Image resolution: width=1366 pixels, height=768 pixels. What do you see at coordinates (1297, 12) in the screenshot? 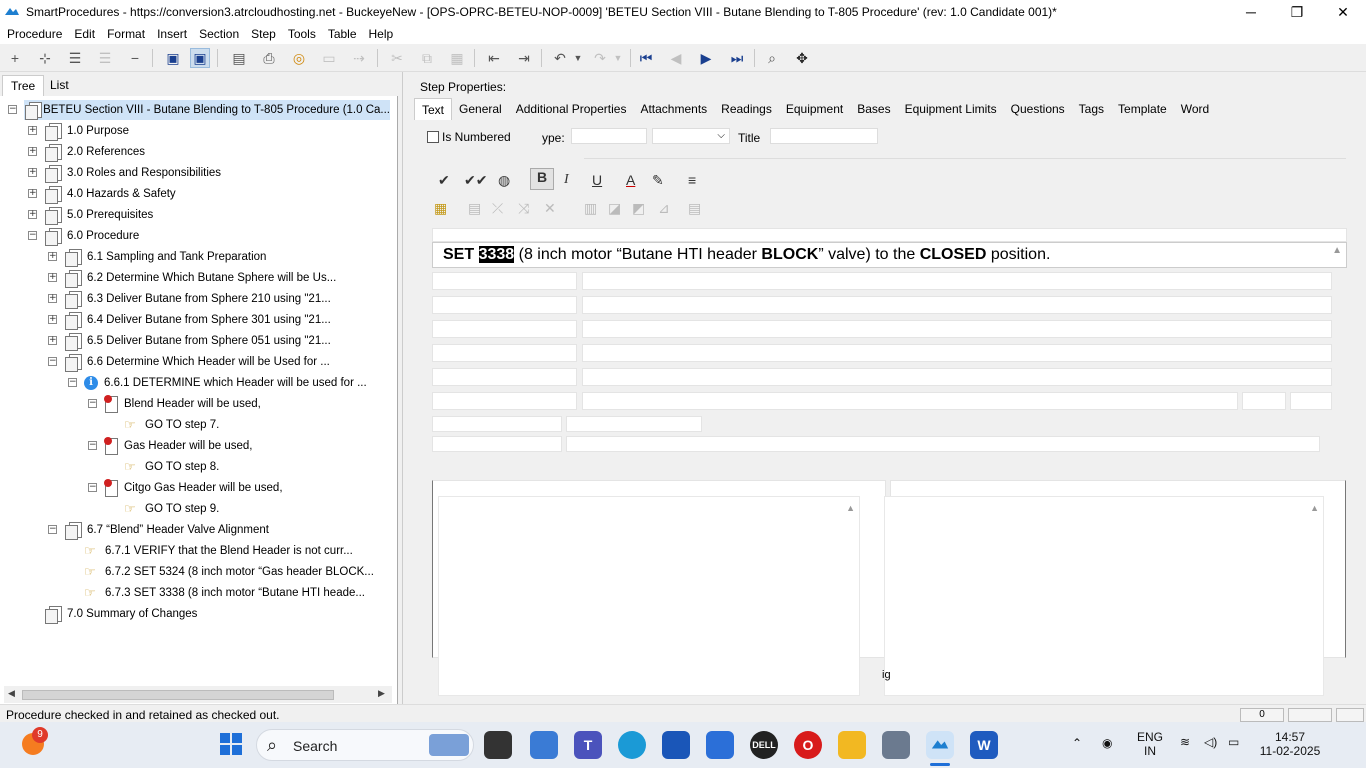
I see `maximize-button: ❐` at bounding box center [1297, 12].